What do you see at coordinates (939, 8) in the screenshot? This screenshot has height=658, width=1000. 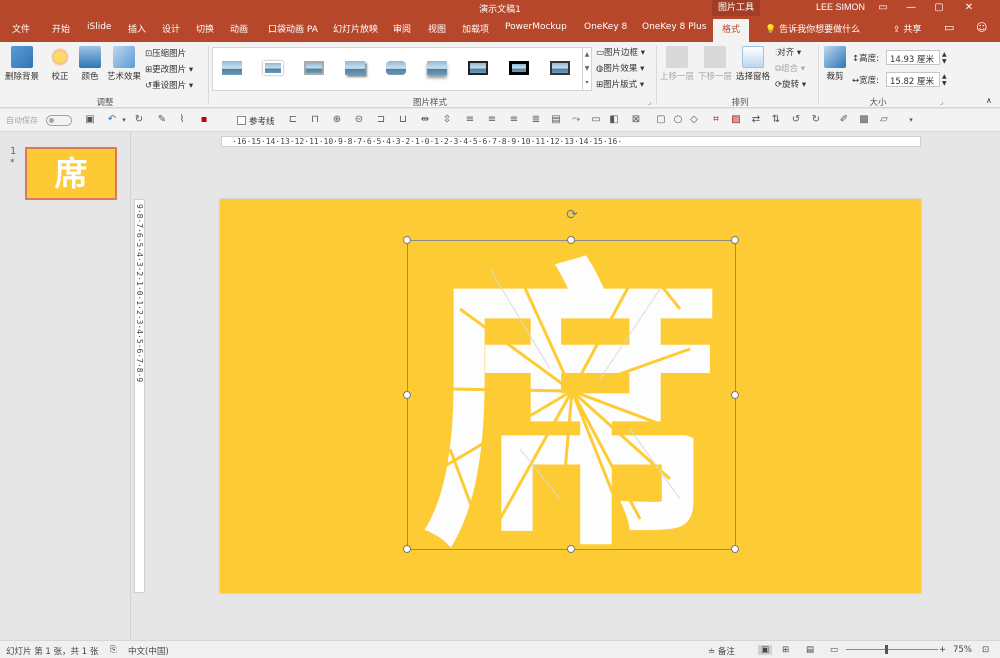 I see `maximize-icon: ▢` at bounding box center [939, 8].